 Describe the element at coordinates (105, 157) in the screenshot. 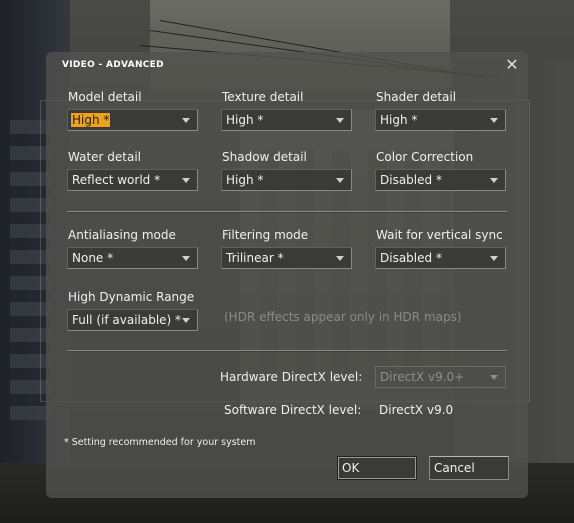

I see `water-detail-label: Water detail` at that location.